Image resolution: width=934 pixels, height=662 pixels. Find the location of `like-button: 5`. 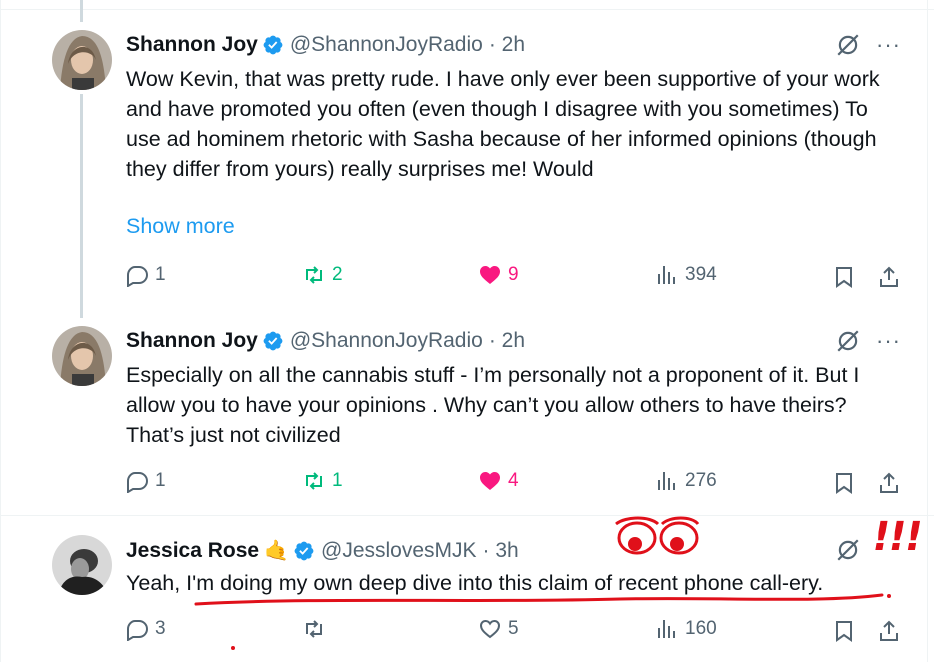

like-button: 5 is located at coordinates (498, 629).